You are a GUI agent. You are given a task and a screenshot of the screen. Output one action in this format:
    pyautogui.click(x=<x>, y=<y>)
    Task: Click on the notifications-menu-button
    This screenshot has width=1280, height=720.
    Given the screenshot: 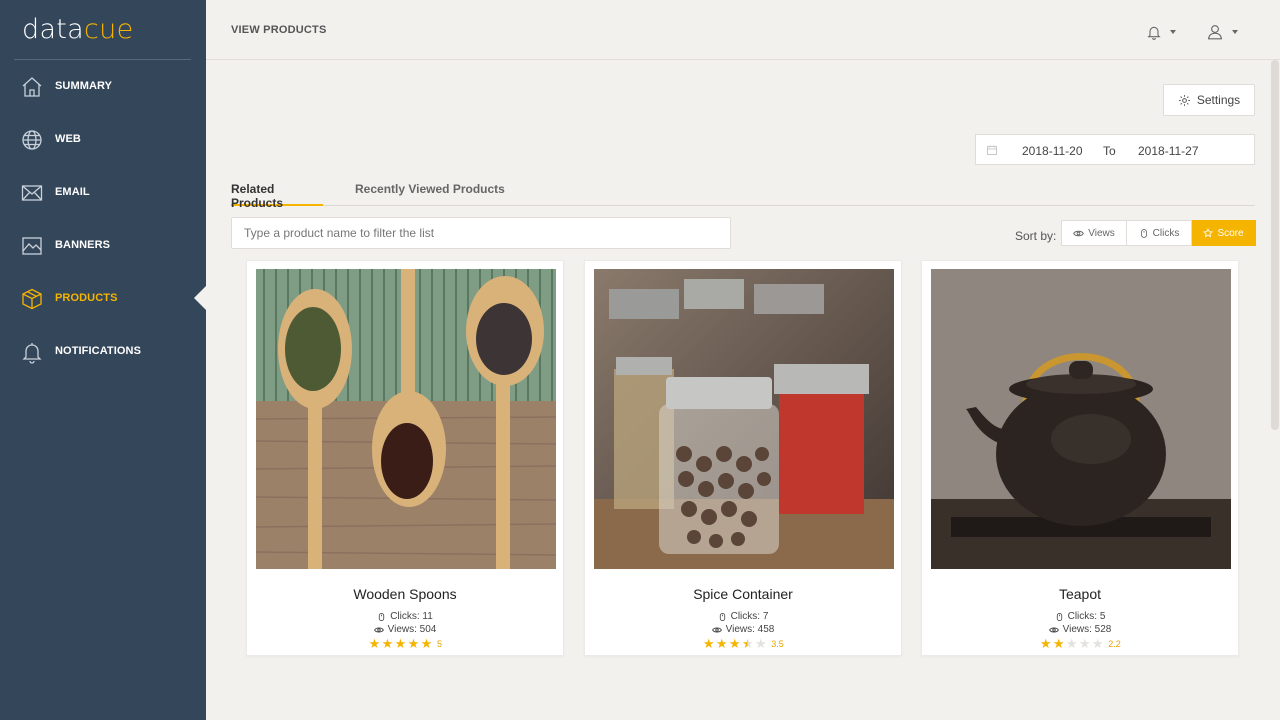 What is the action you would take?
    pyautogui.click(x=1161, y=32)
    